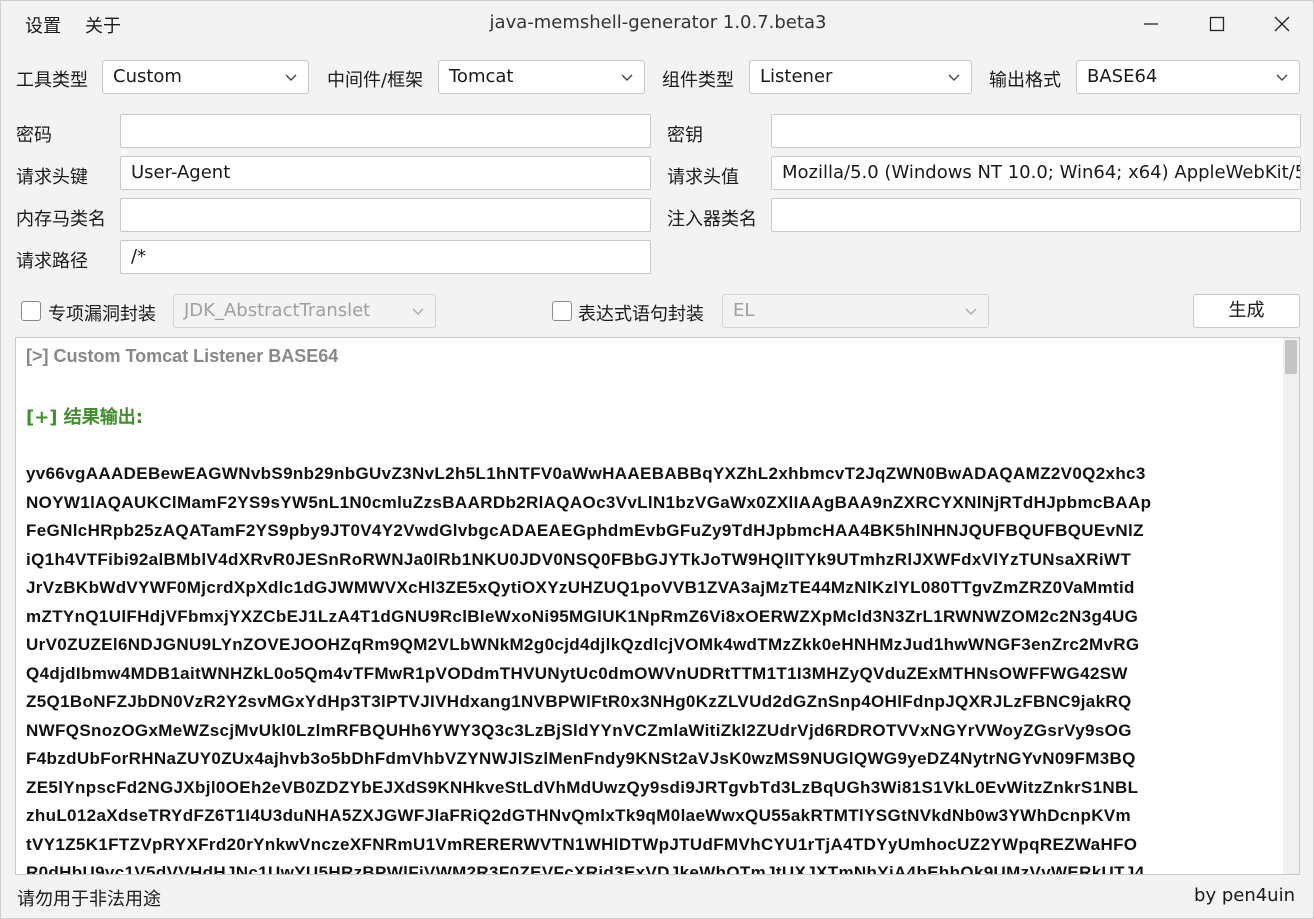  What do you see at coordinates (855, 311) in the screenshot?
I see `expr-wrap-select: EL` at bounding box center [855, 311].